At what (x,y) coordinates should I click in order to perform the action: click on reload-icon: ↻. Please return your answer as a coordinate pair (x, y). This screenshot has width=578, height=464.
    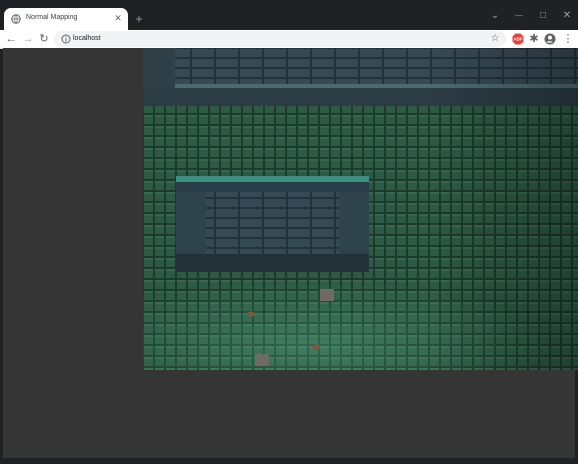
    Looking at the image, I should click on (44, 39).